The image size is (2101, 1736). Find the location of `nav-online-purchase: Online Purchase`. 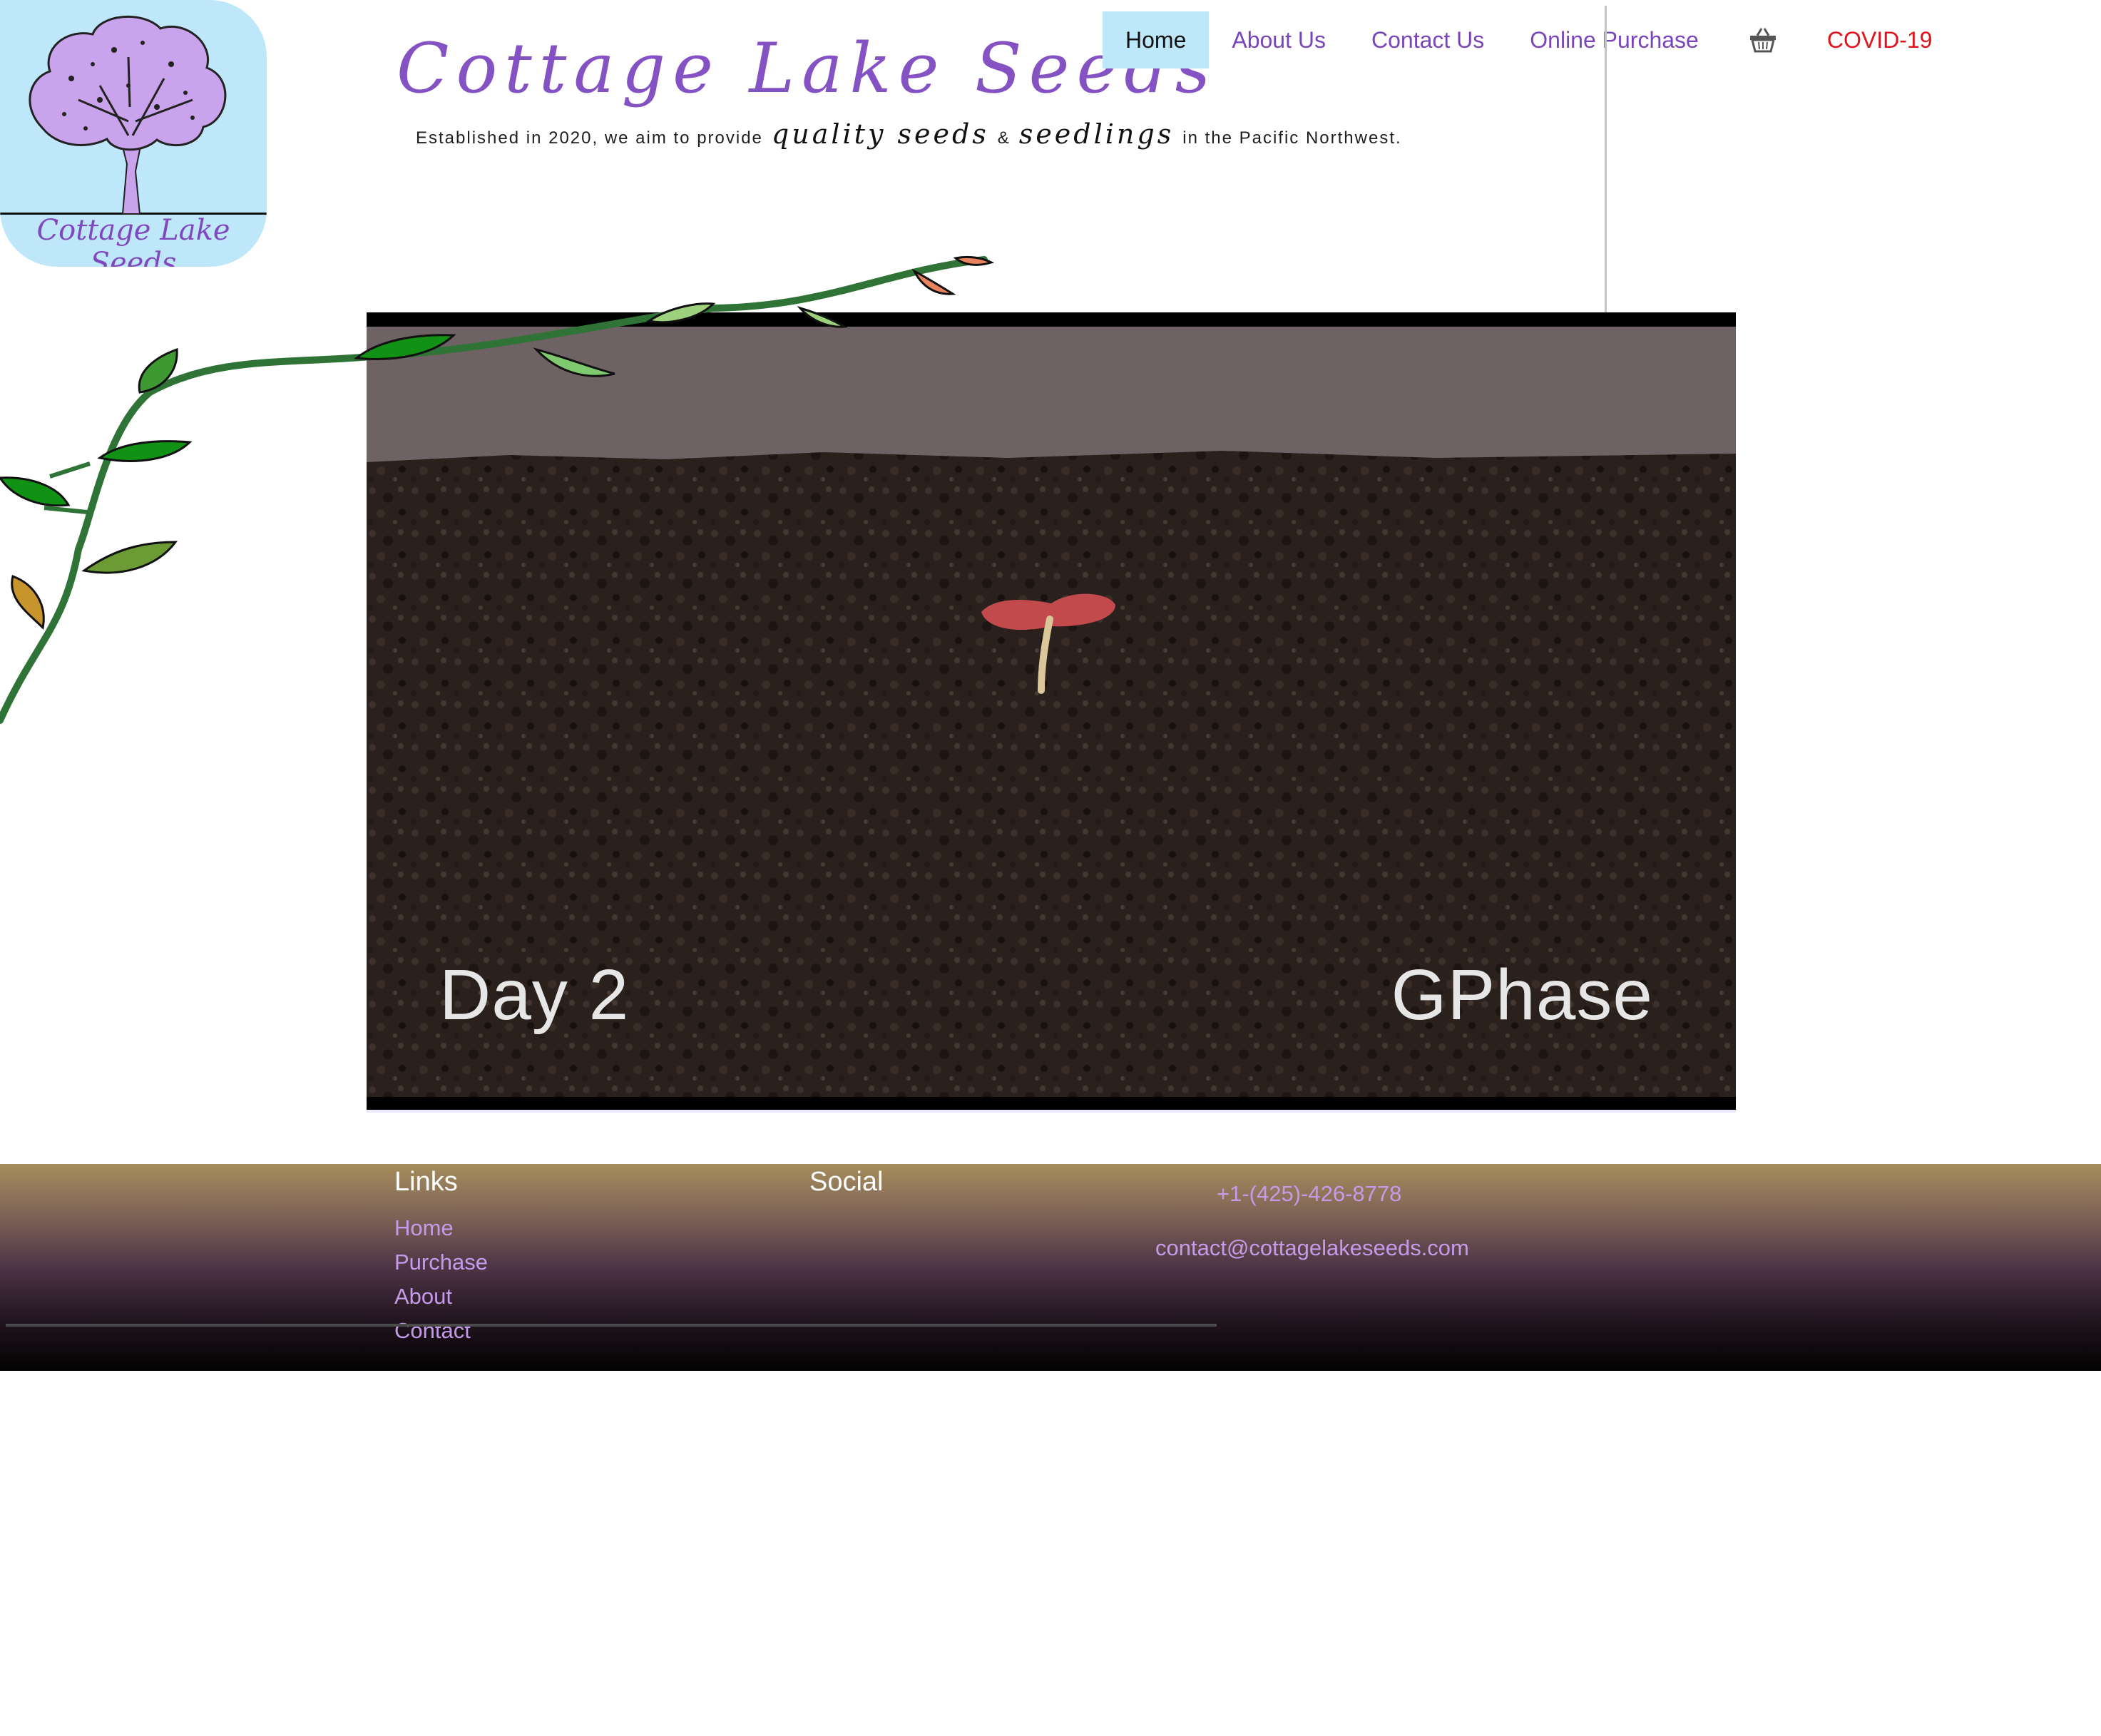

nav-online-purchase: Online Purchase is located at coordinates (1615, 39).